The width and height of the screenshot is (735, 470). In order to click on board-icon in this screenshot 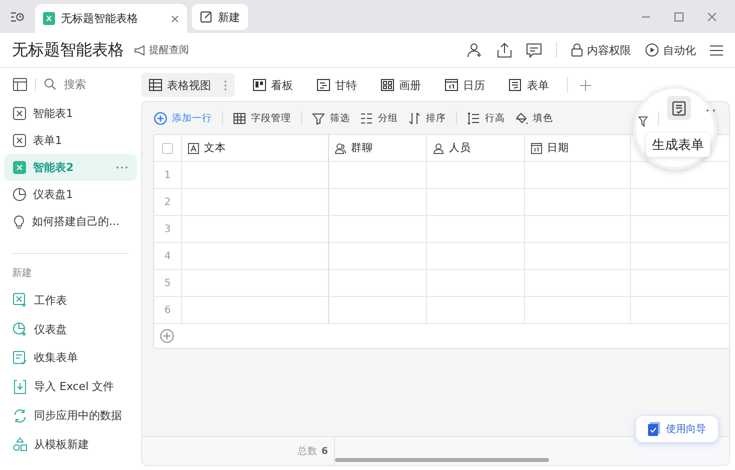, I will do `click(259, 85)`.